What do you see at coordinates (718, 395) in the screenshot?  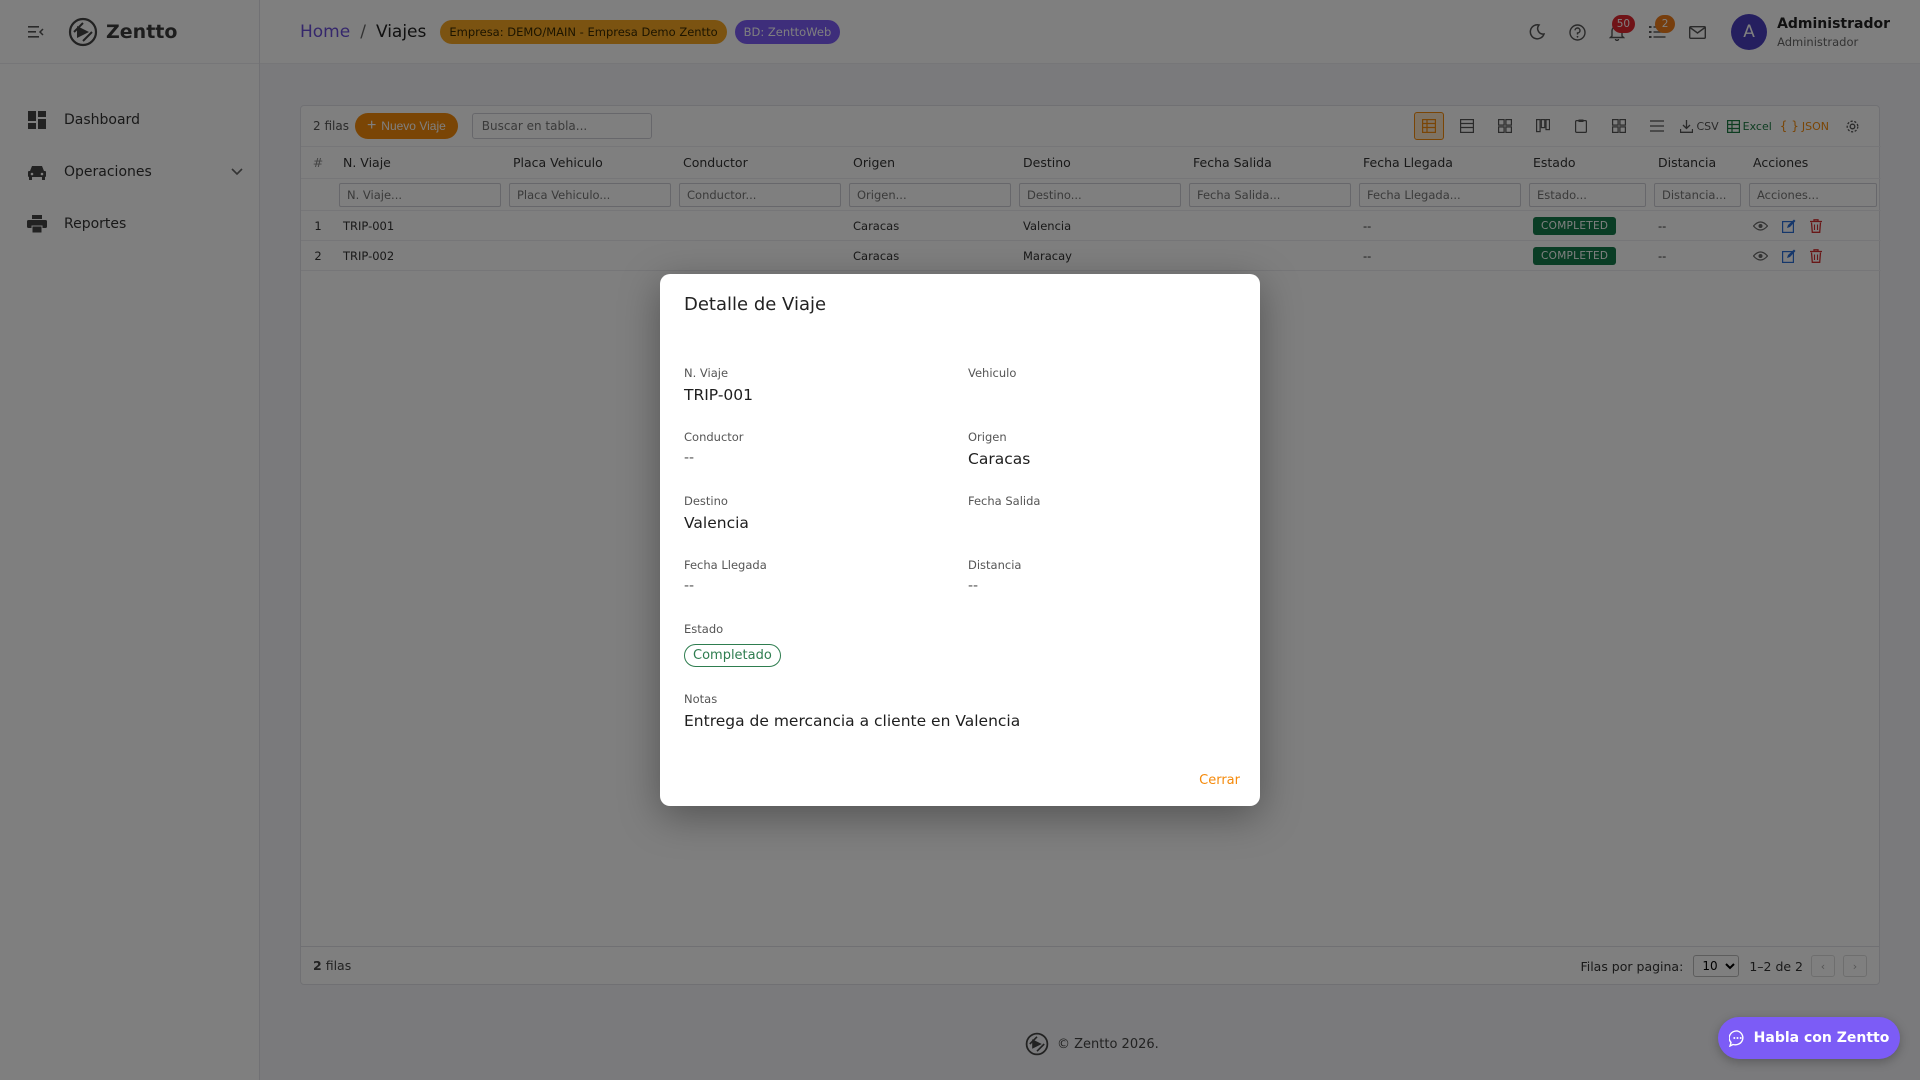 I see `field-value: TRIP-001` at bounding box center [718, 395].